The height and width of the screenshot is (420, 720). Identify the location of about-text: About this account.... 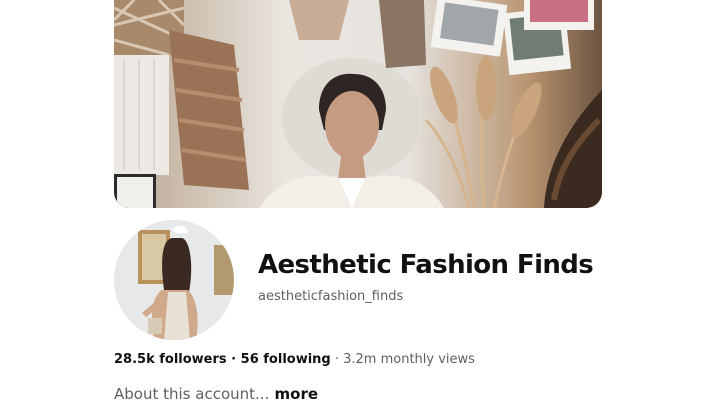
(192, 394).